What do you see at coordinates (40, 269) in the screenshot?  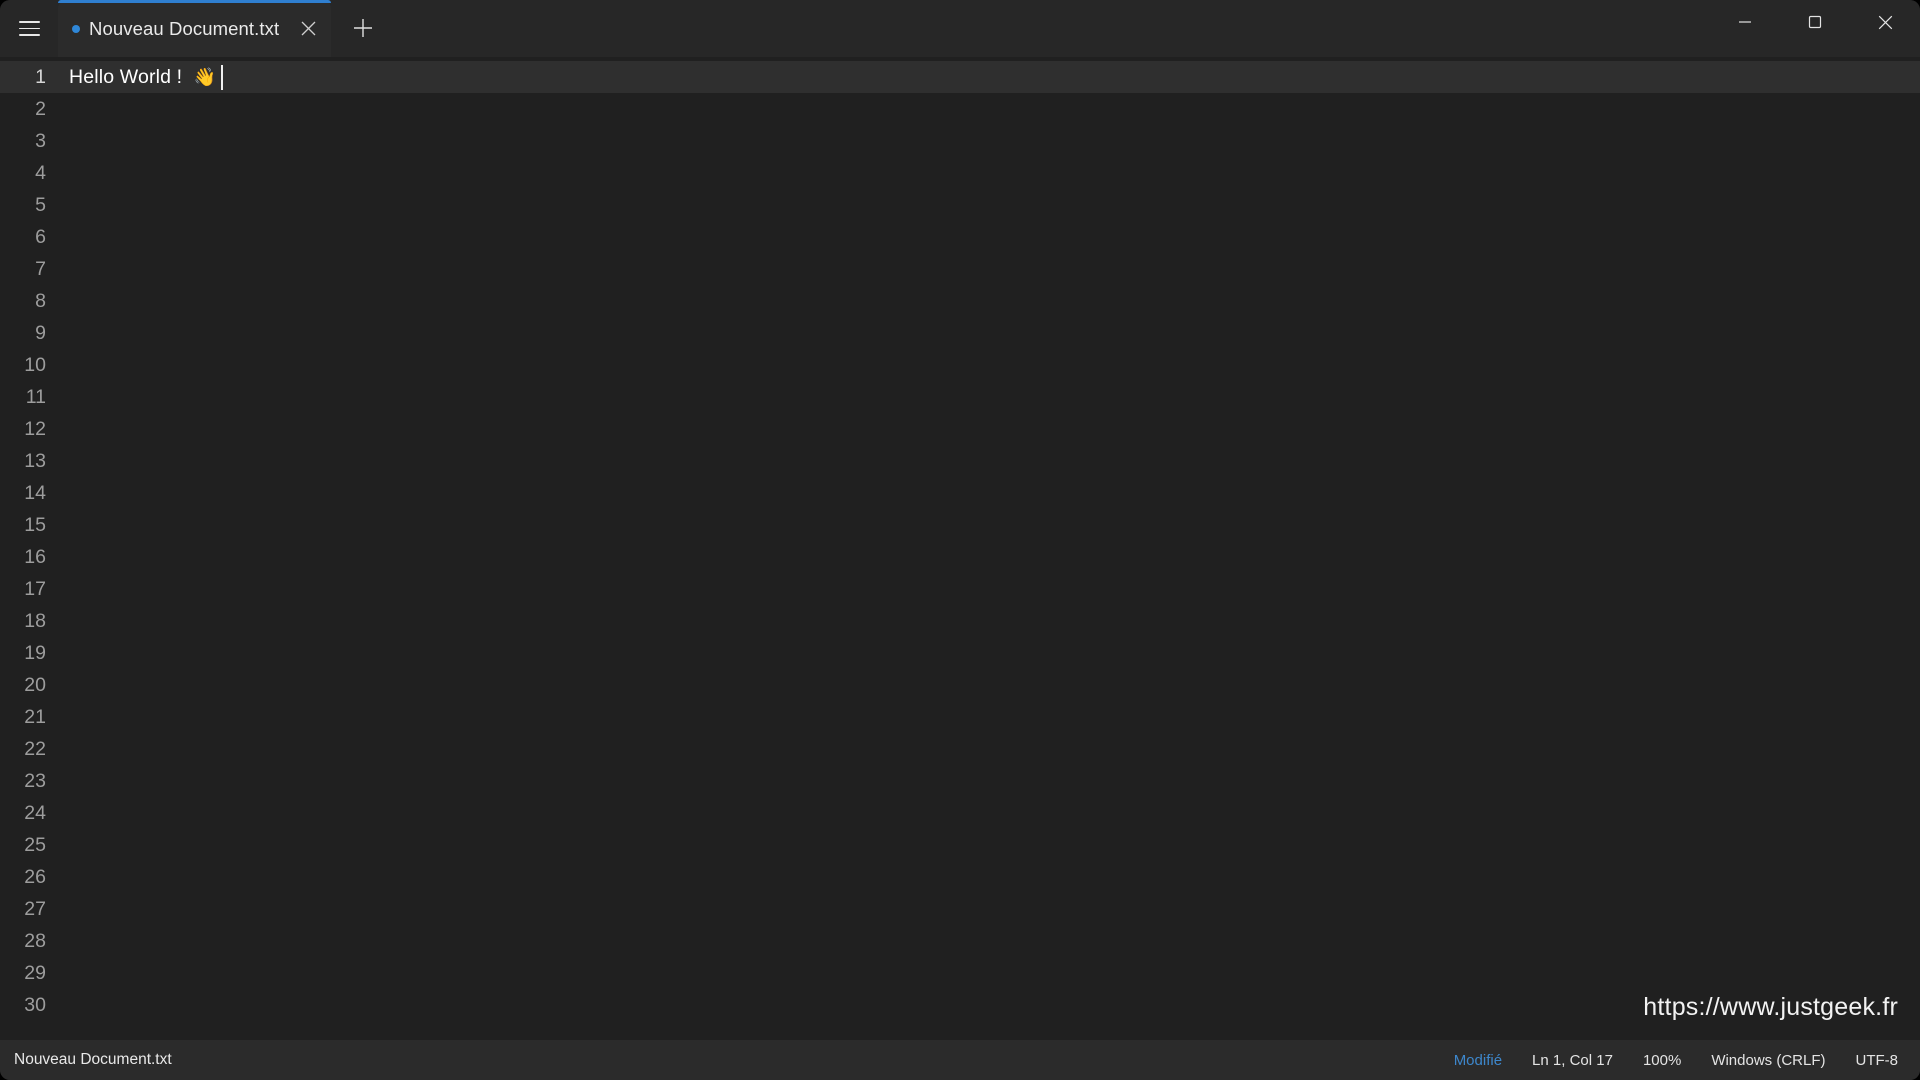 I see `line-number: 7` at bounding box center [40, 269].